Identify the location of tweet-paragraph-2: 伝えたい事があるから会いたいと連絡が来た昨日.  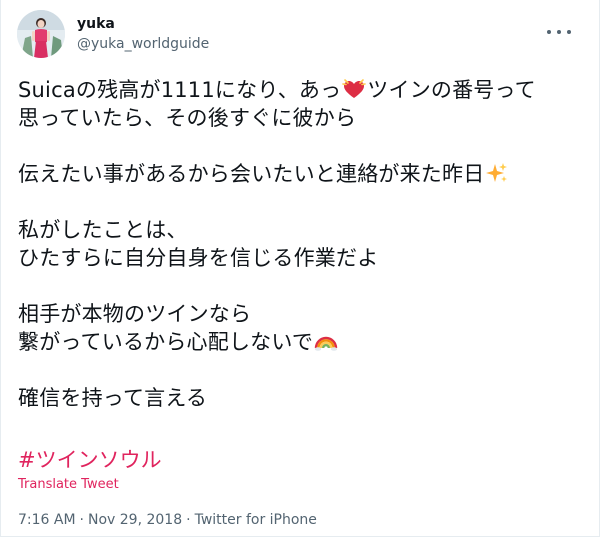
(300, 174).